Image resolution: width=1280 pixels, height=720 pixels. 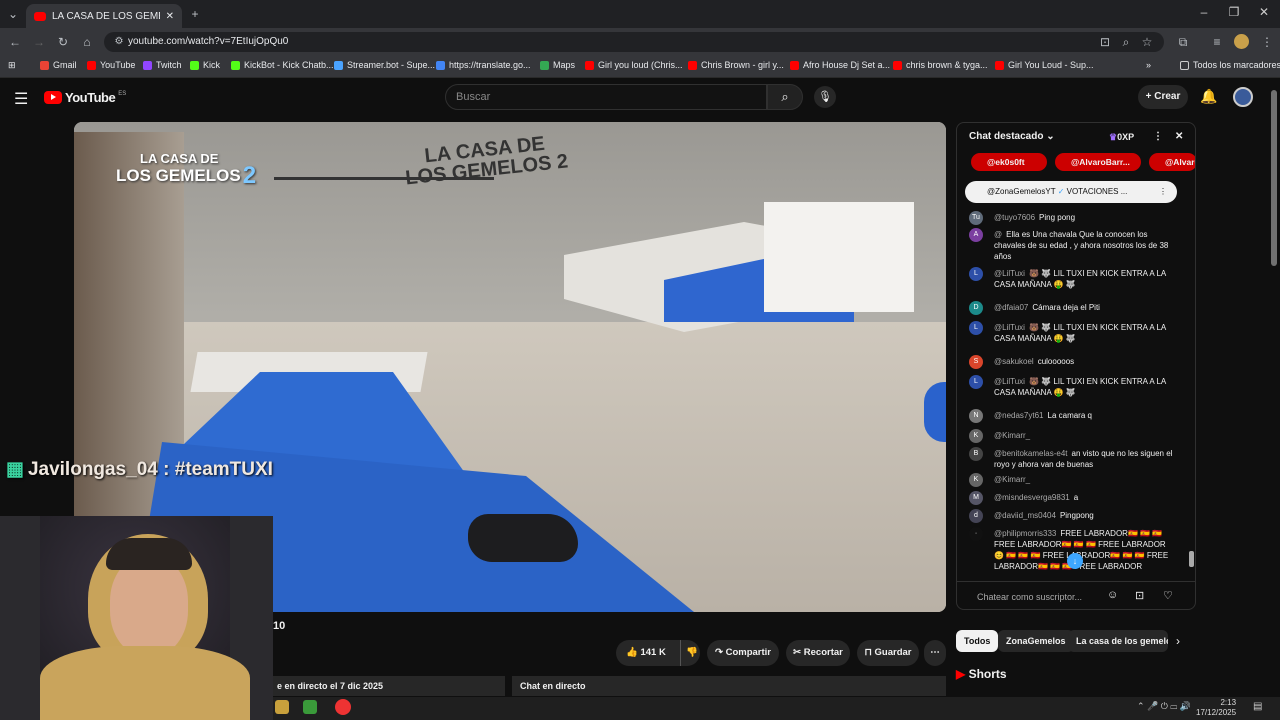 I want to click on show-watermark: LA CASA DE LOS GEMELOS 2, so click(x=186, y=170).